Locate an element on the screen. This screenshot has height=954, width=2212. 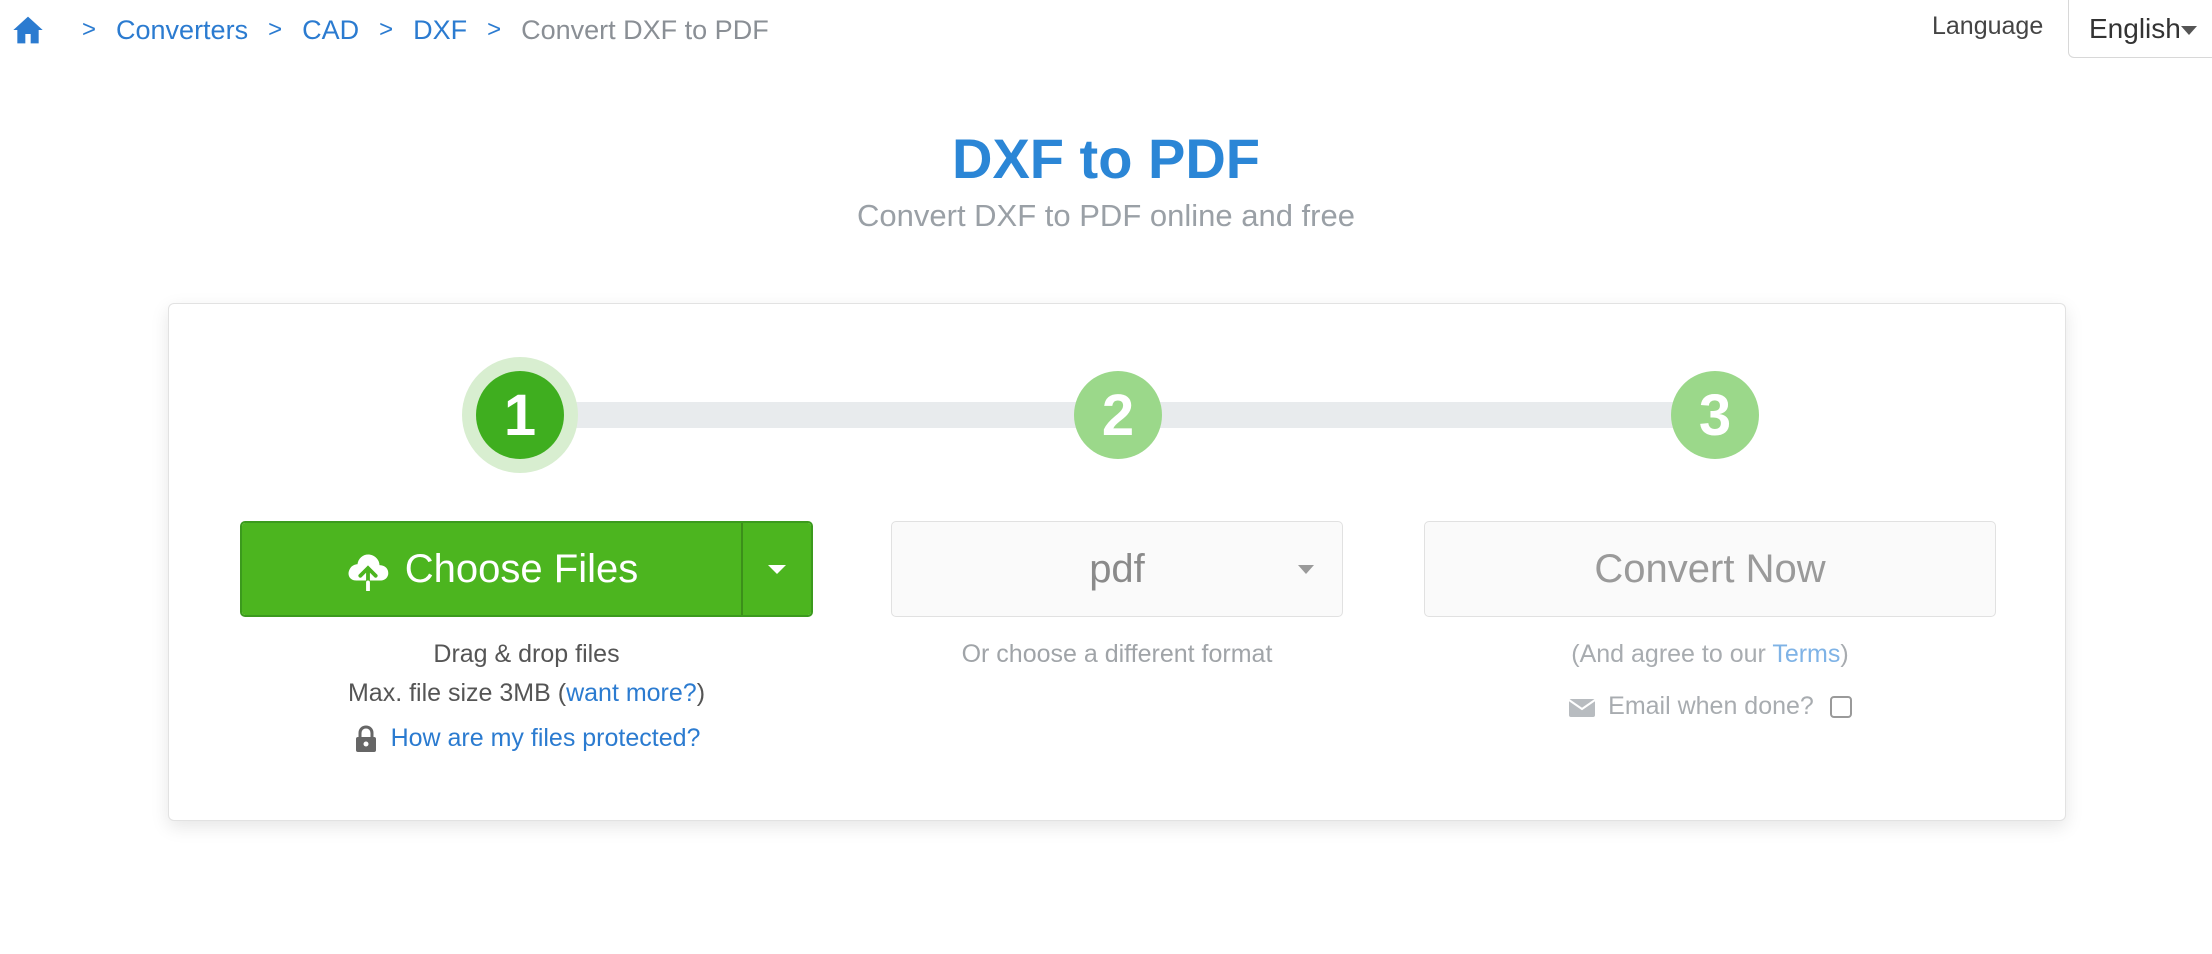
max-size-hint: Max. file size 3MB (want more?) is located at coordinates (526, 693).